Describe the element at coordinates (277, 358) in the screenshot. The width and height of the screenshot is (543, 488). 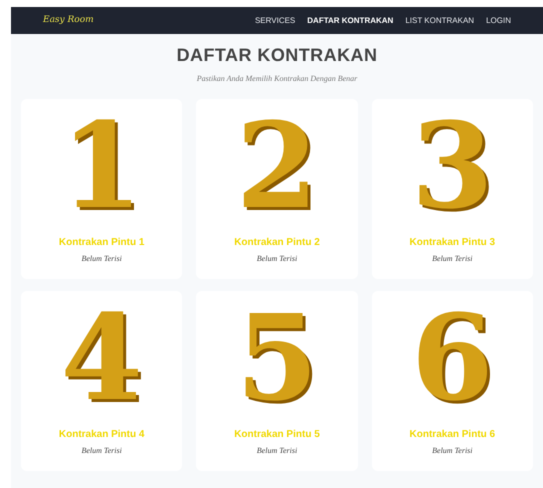
I see `room-number: 5` at that location.